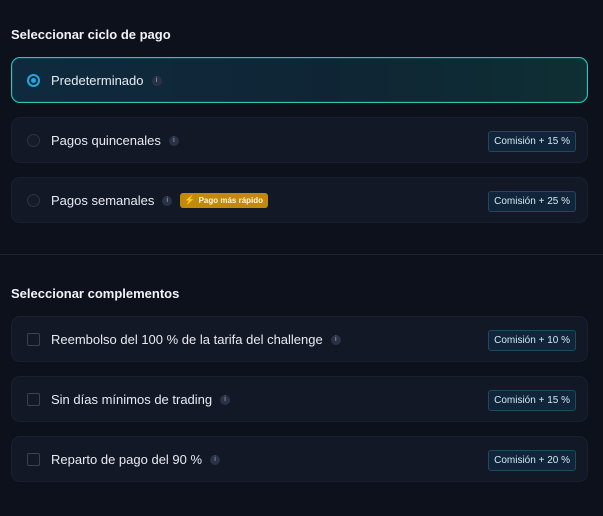 The image size is (603, 516). What do you see at coordinates (97, 80) in the screenshot?
I see `billing-option-default-label: Predeterminado` at bounding box center [97, 80].